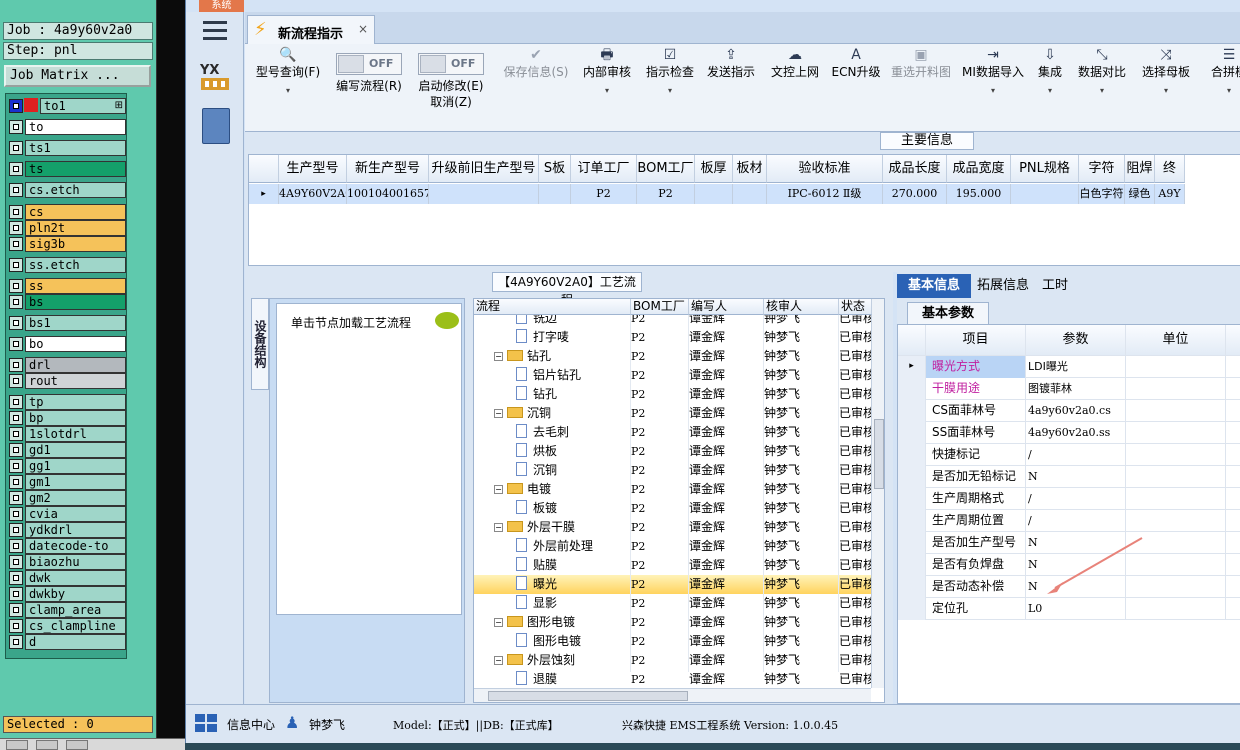 This screenshot has height=750, width=1240. I want to click on ribbon-button-0: 🔍 型号查询(F) ▾, so click(288, 87).